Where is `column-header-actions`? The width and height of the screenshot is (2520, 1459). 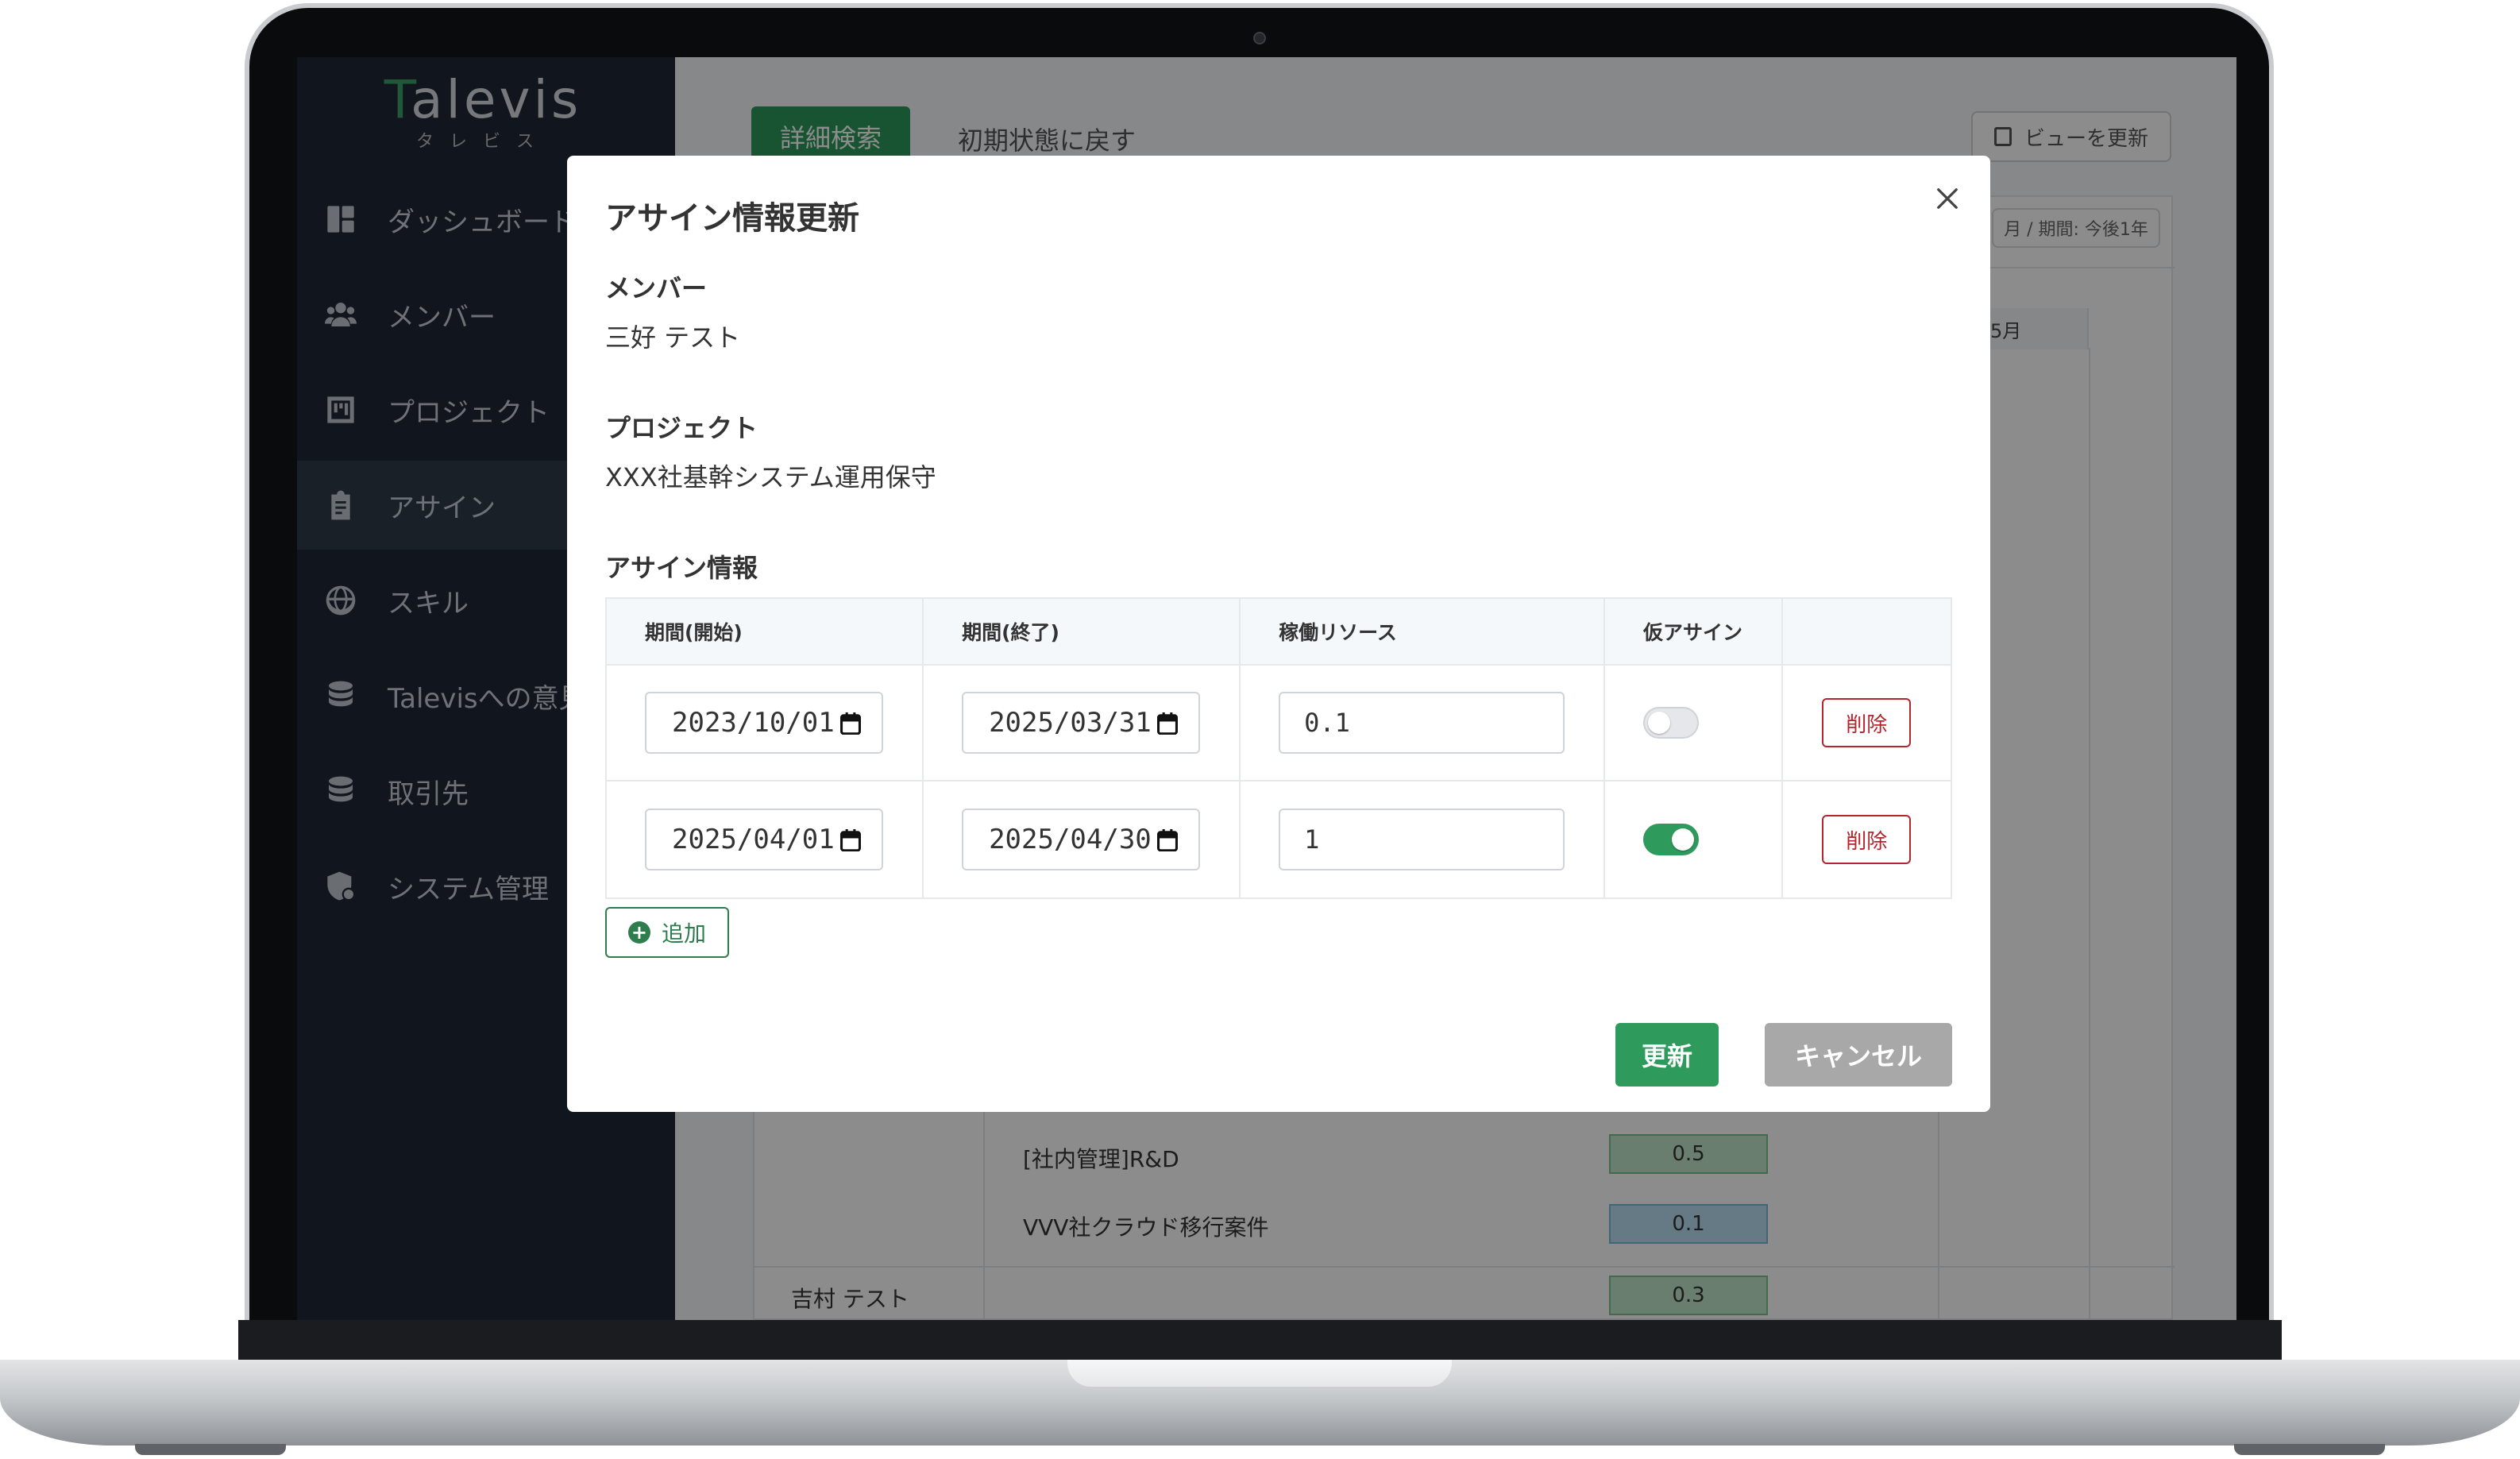
column-header-actions is located at coordinates (1867, 631).